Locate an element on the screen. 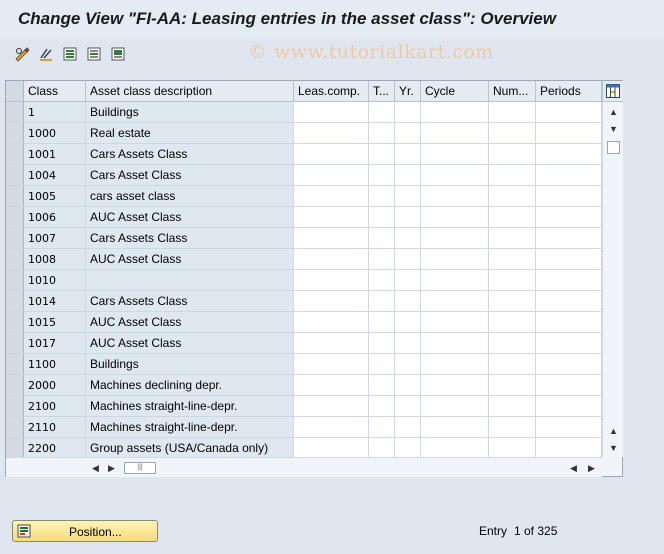 This screenshot has width=664, height=554. class-cell: 1015 is located at coordinates (55, 322).